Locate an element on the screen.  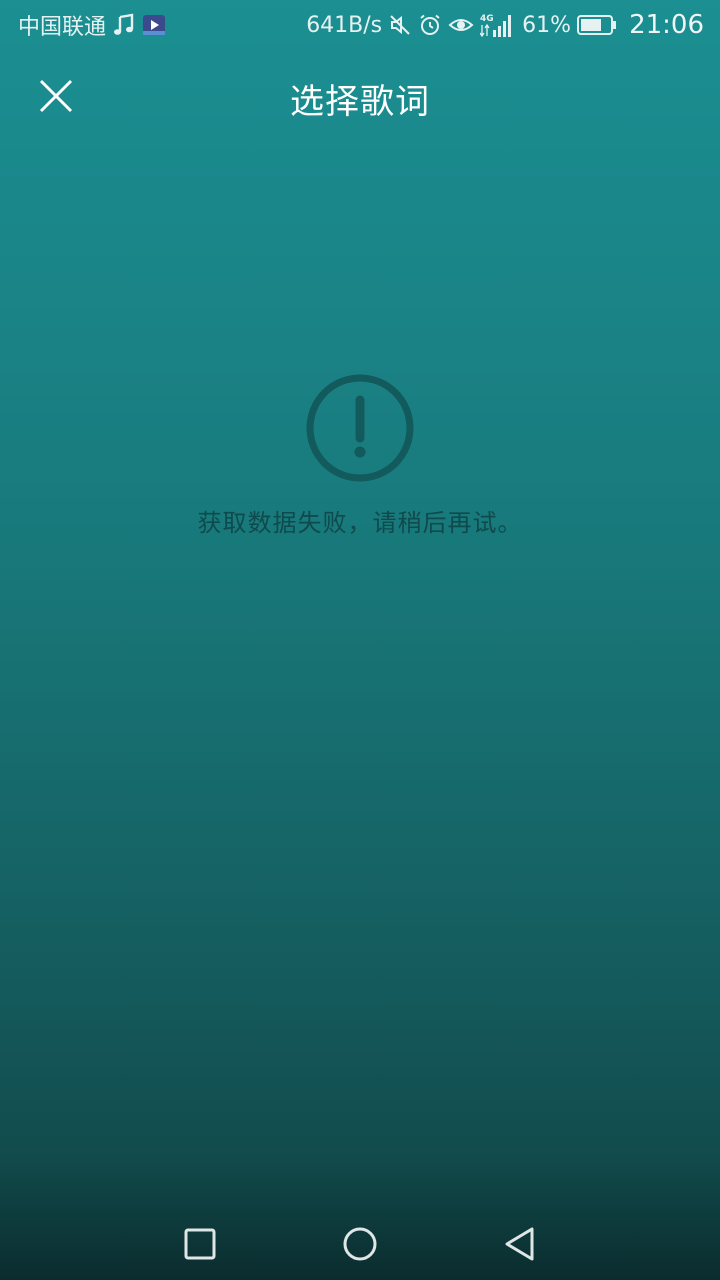
exclamation-circle-icon is located at coordinates (360, 428).